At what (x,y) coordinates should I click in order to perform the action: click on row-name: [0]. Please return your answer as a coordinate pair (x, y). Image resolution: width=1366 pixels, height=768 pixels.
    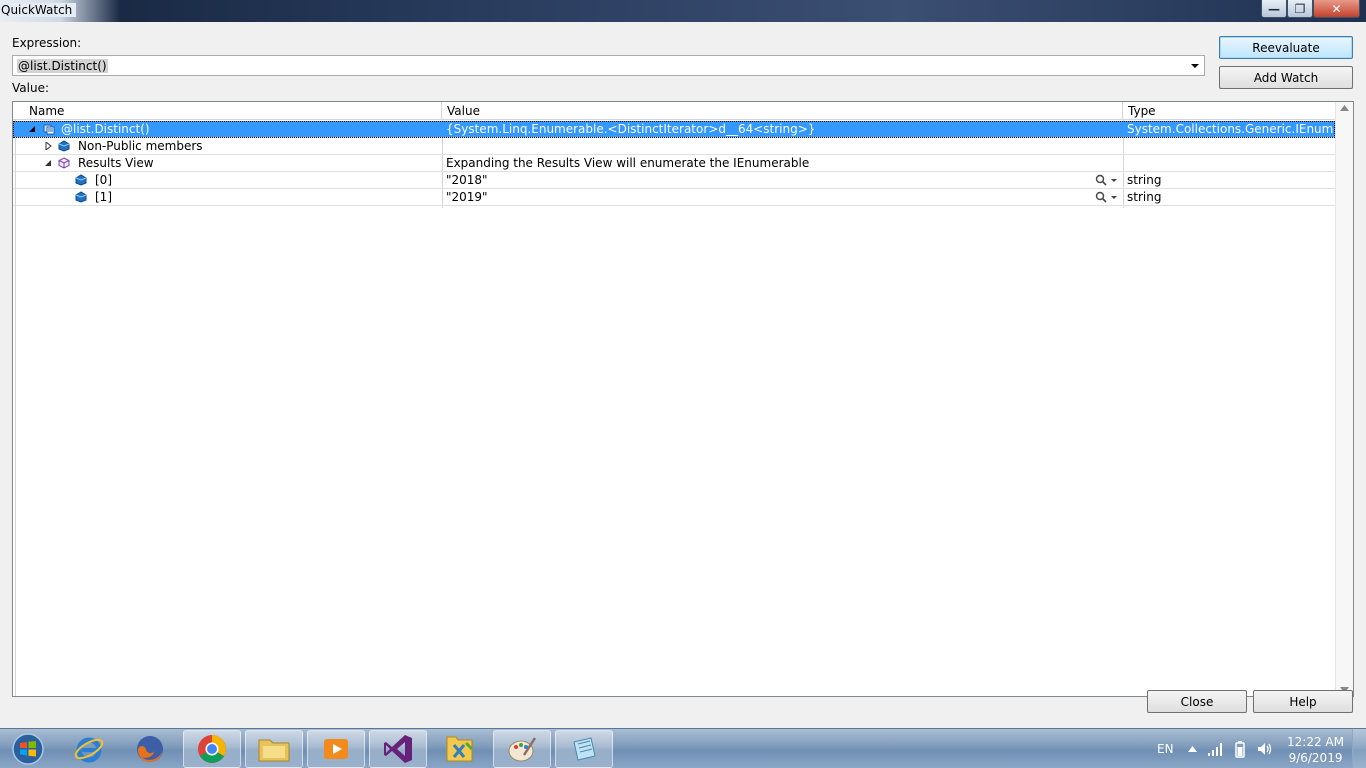
    Looking at the image, I should click on (103, 180).